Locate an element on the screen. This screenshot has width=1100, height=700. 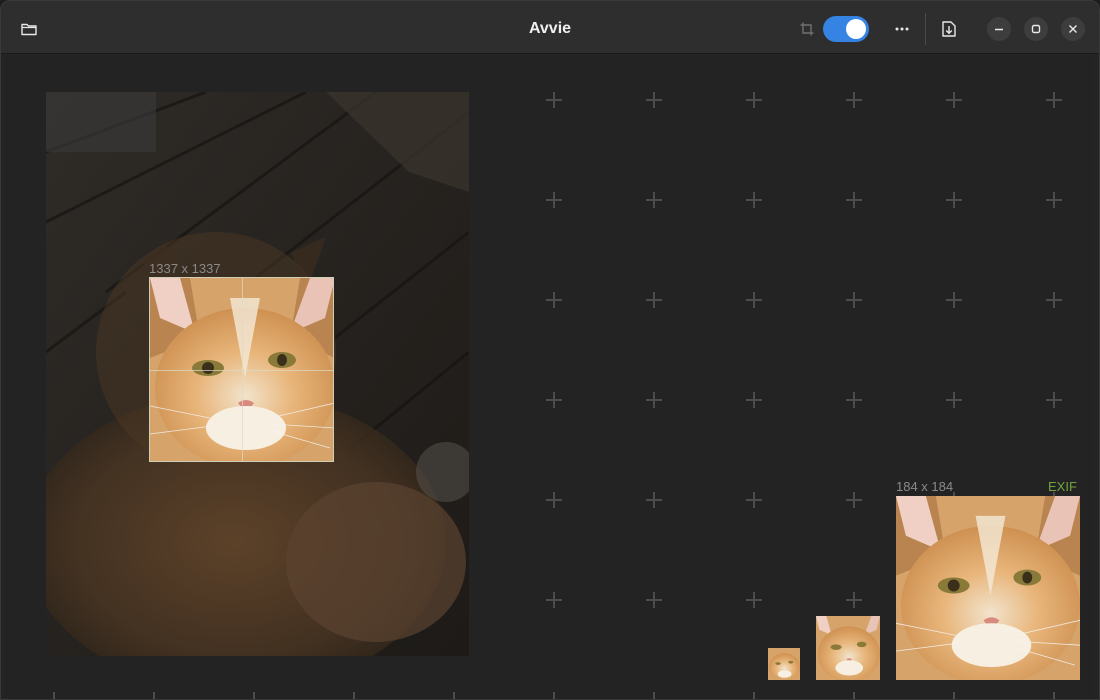
header-separator is located at coordinates (925, 29).